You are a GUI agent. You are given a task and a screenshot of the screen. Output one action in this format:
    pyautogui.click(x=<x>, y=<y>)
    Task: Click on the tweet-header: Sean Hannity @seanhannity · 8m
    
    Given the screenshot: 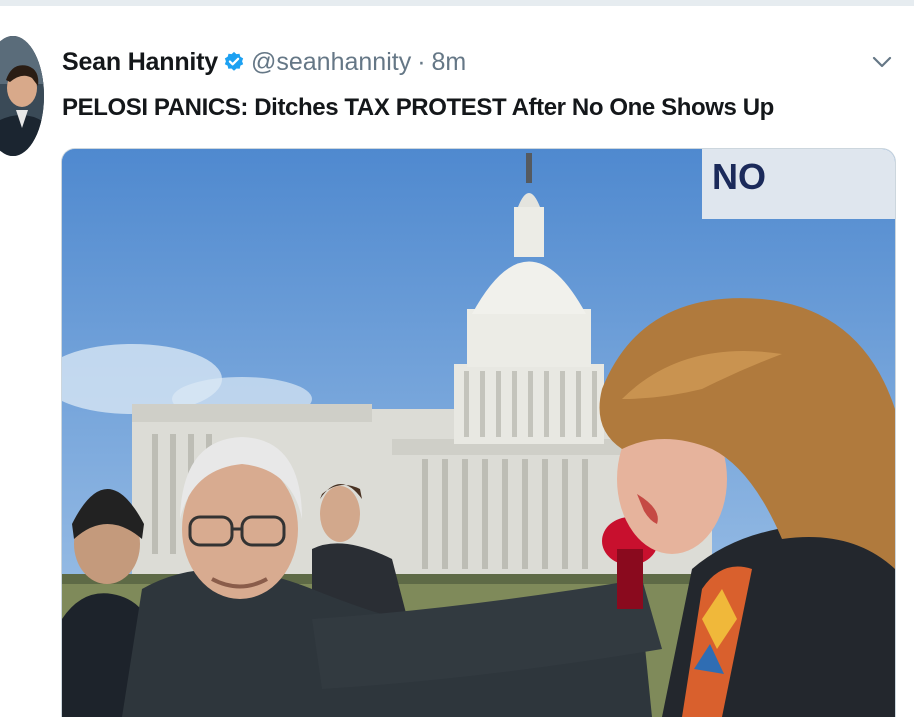 What is the action you would take?
    pyautogui.click(x=264, y=62)
    